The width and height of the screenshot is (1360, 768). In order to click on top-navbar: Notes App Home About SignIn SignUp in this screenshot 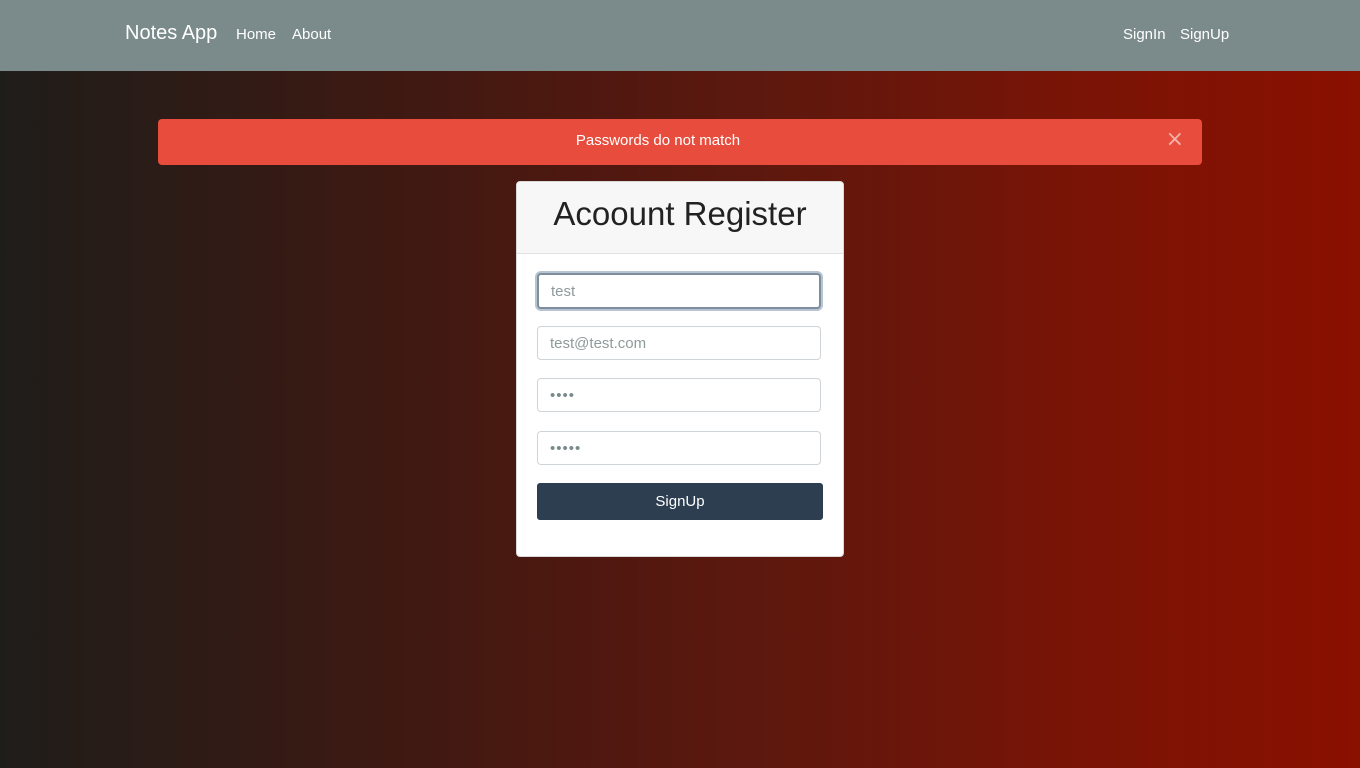, I will do `click(680, 35)`.